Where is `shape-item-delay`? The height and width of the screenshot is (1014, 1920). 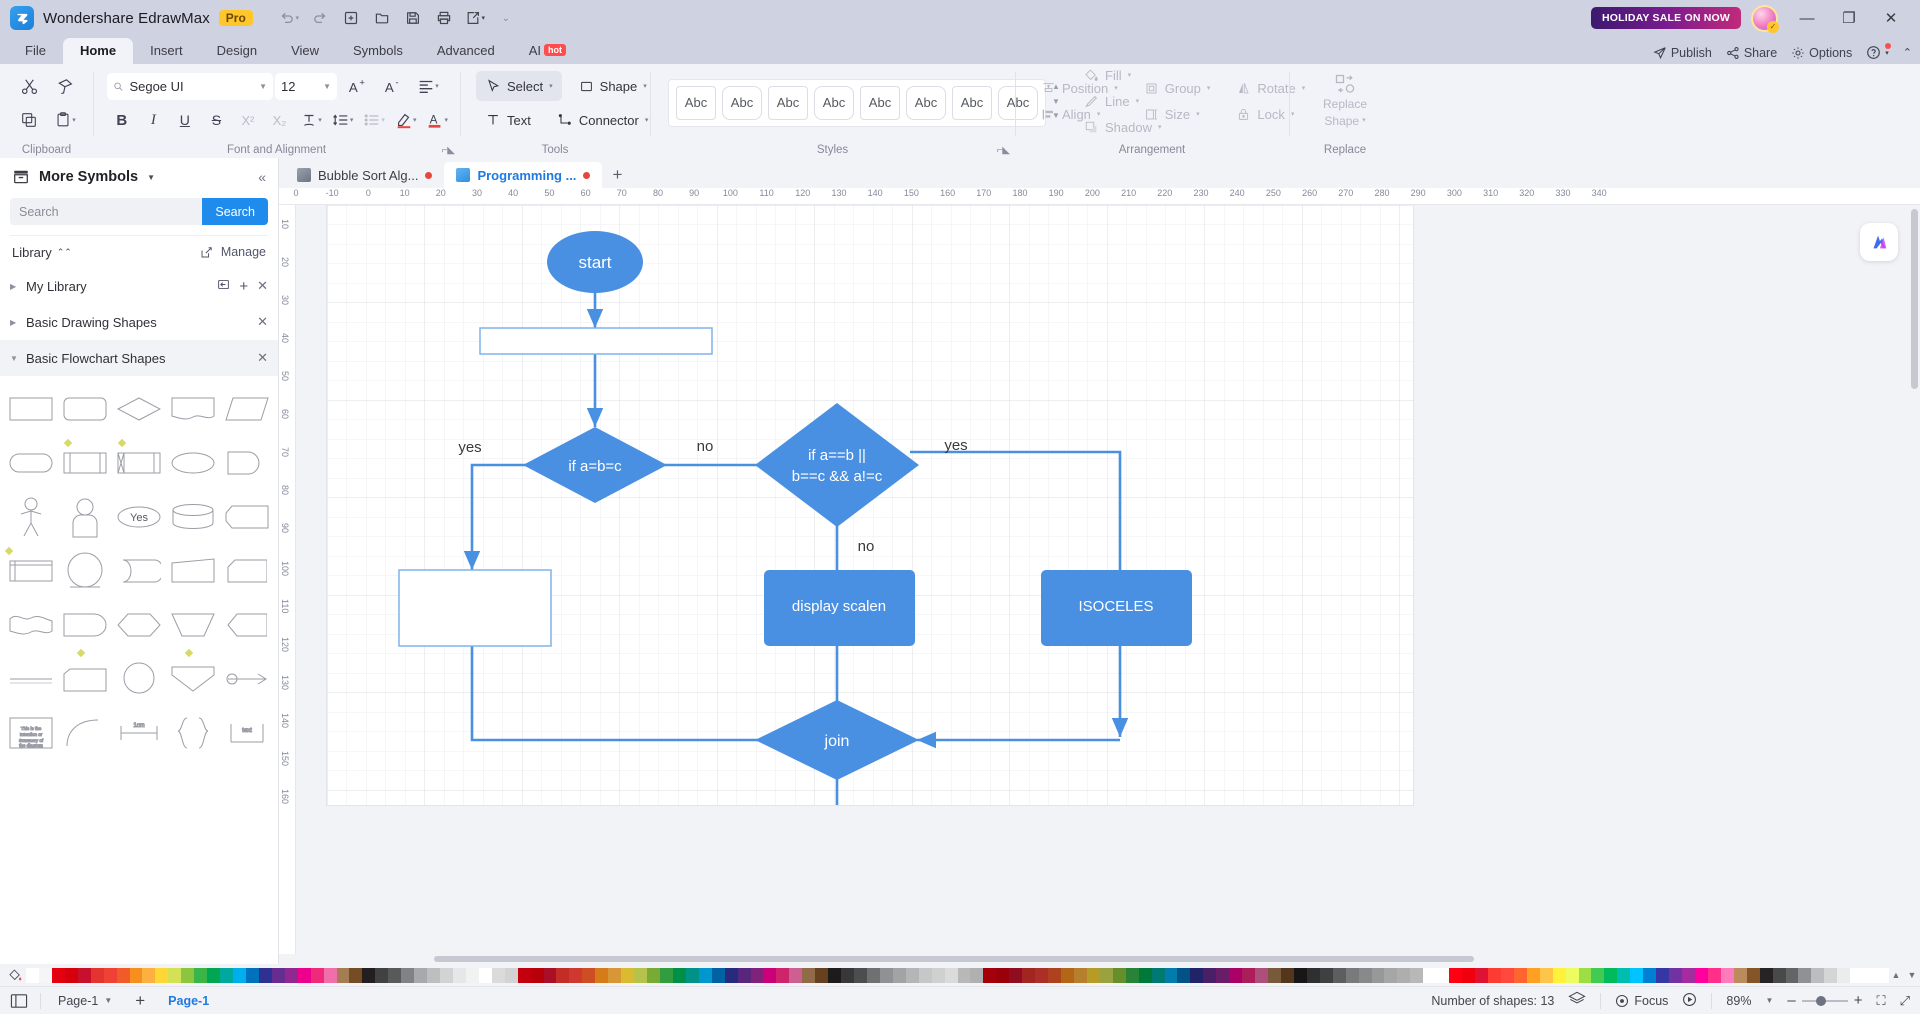 shape-item-delay is located at coordinates (247, 463).